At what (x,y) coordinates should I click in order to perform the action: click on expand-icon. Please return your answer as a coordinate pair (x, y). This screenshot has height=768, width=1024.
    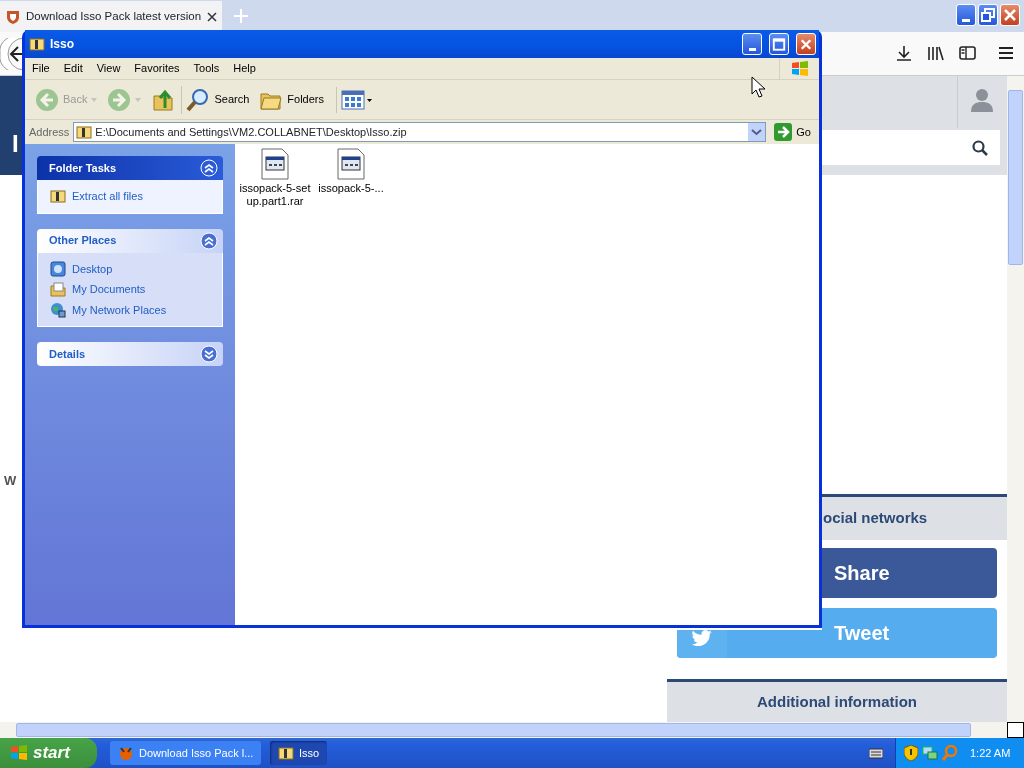
    Looking at the image, I should click on (209, 354).